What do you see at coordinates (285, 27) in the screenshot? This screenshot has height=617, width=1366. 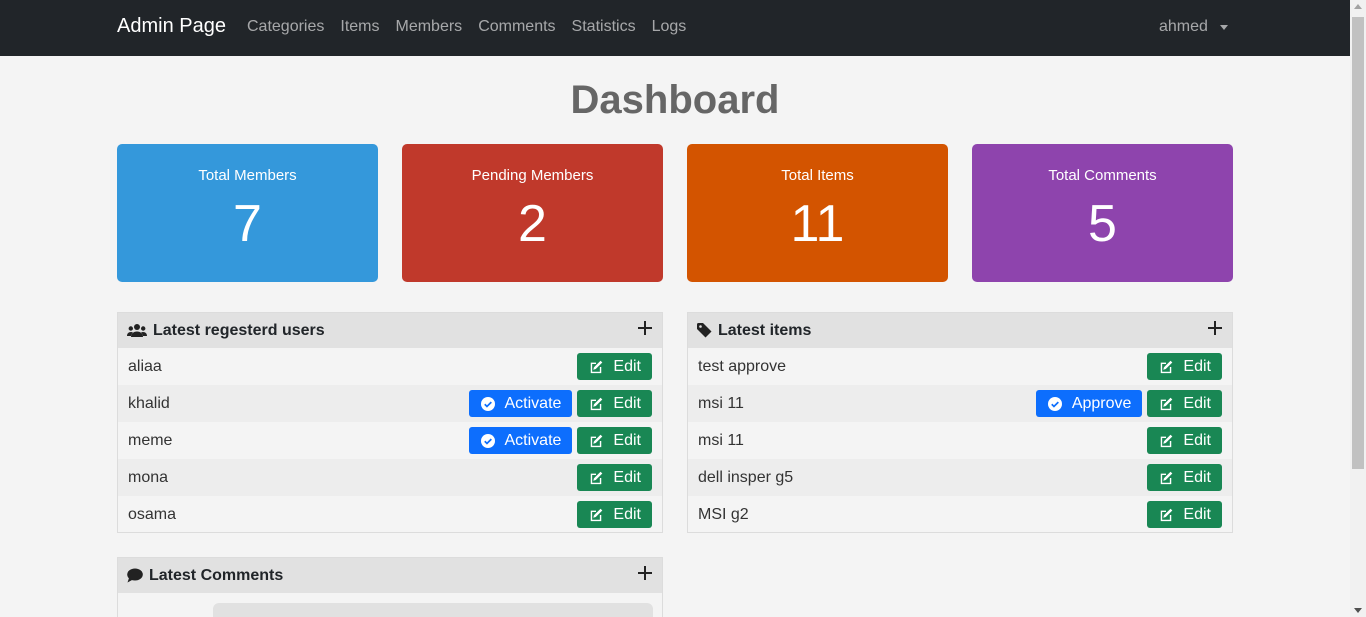 I see `nav-link-categories: Categories` at bounding box center [285, 27].